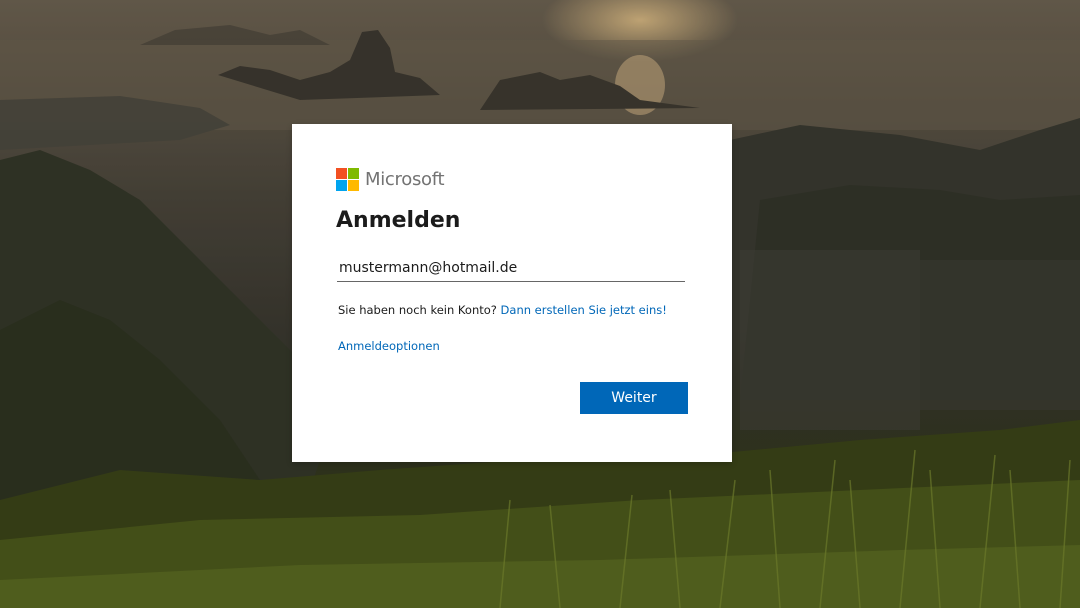 This screenshot has width=1080, height=608. What do you see at coordinates (634, 398) in the screenshot?
I see `next-button: Weiter` at bounding box center [634, 398].